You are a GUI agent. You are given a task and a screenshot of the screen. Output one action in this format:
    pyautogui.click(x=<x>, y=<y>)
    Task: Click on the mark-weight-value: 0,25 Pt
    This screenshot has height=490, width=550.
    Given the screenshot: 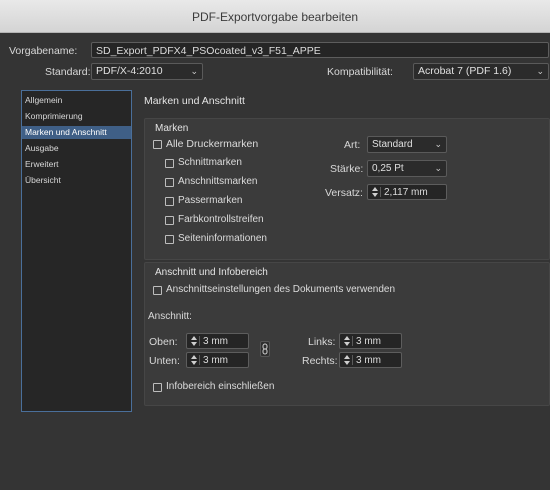 What is the action you would take?
    pyautogui.click(x=388, y=168)
    